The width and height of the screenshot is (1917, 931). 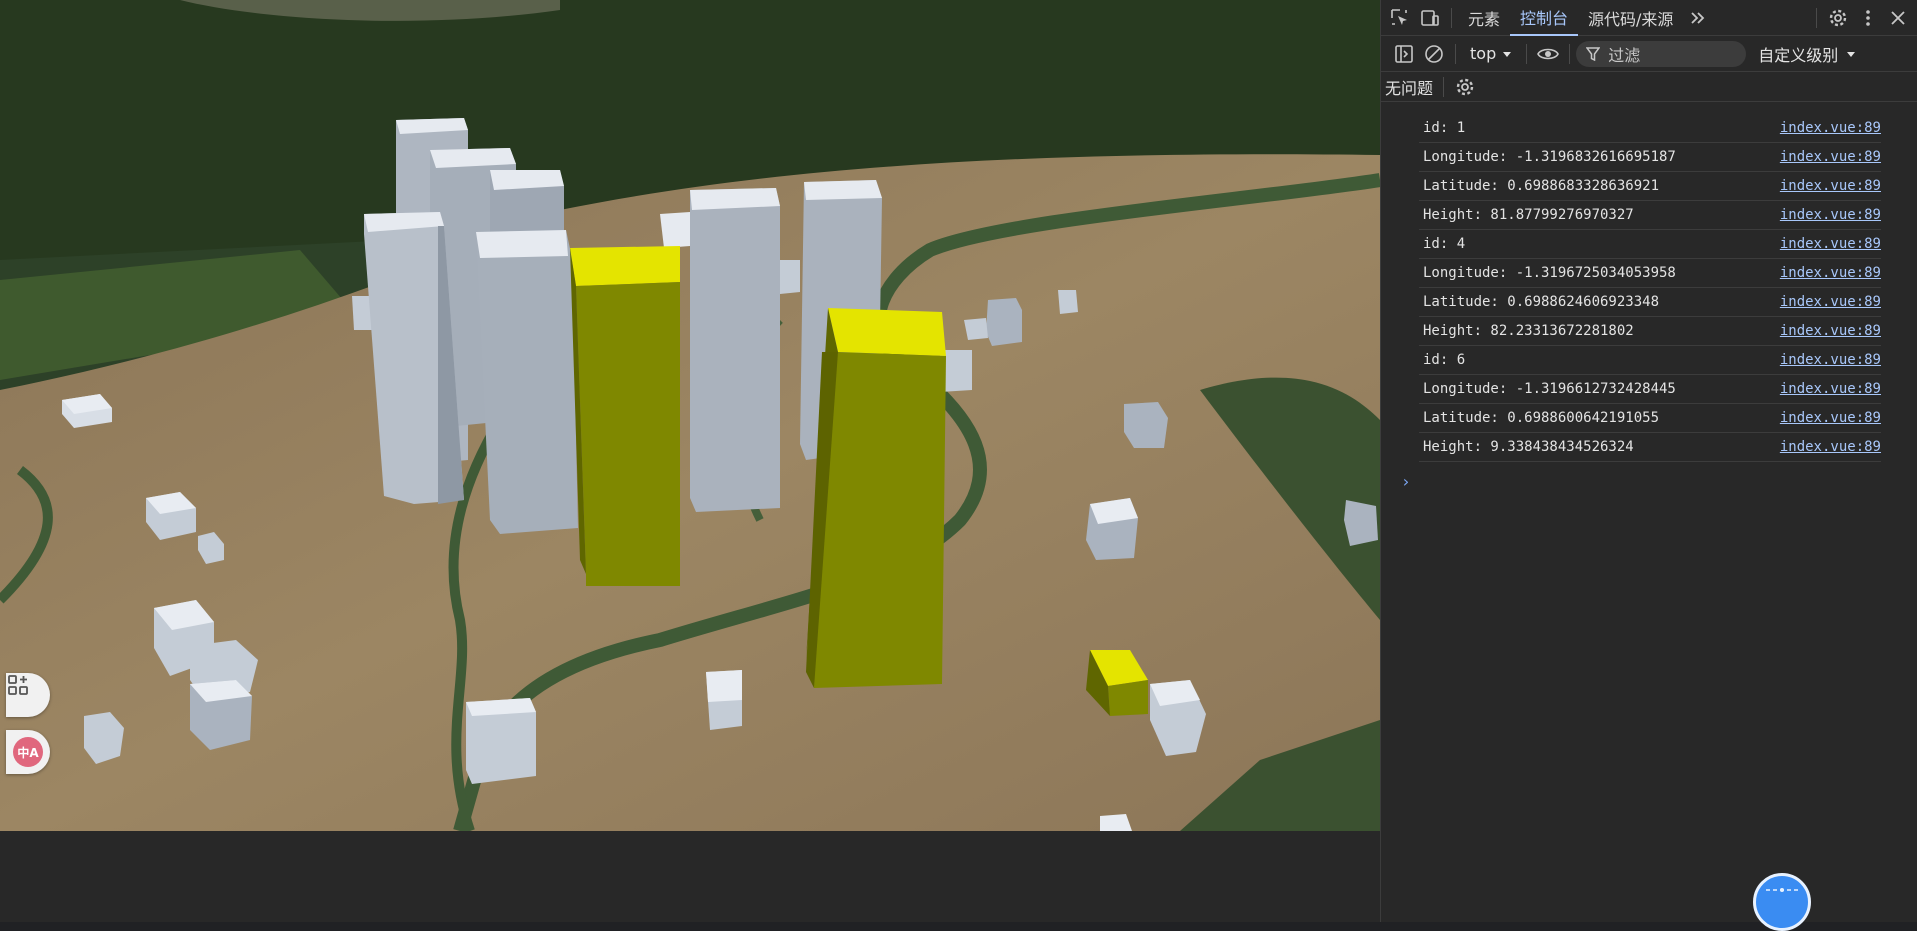 I want to click on log-entry: id: 1 index.vue:89, so click(x=1650, y=128).